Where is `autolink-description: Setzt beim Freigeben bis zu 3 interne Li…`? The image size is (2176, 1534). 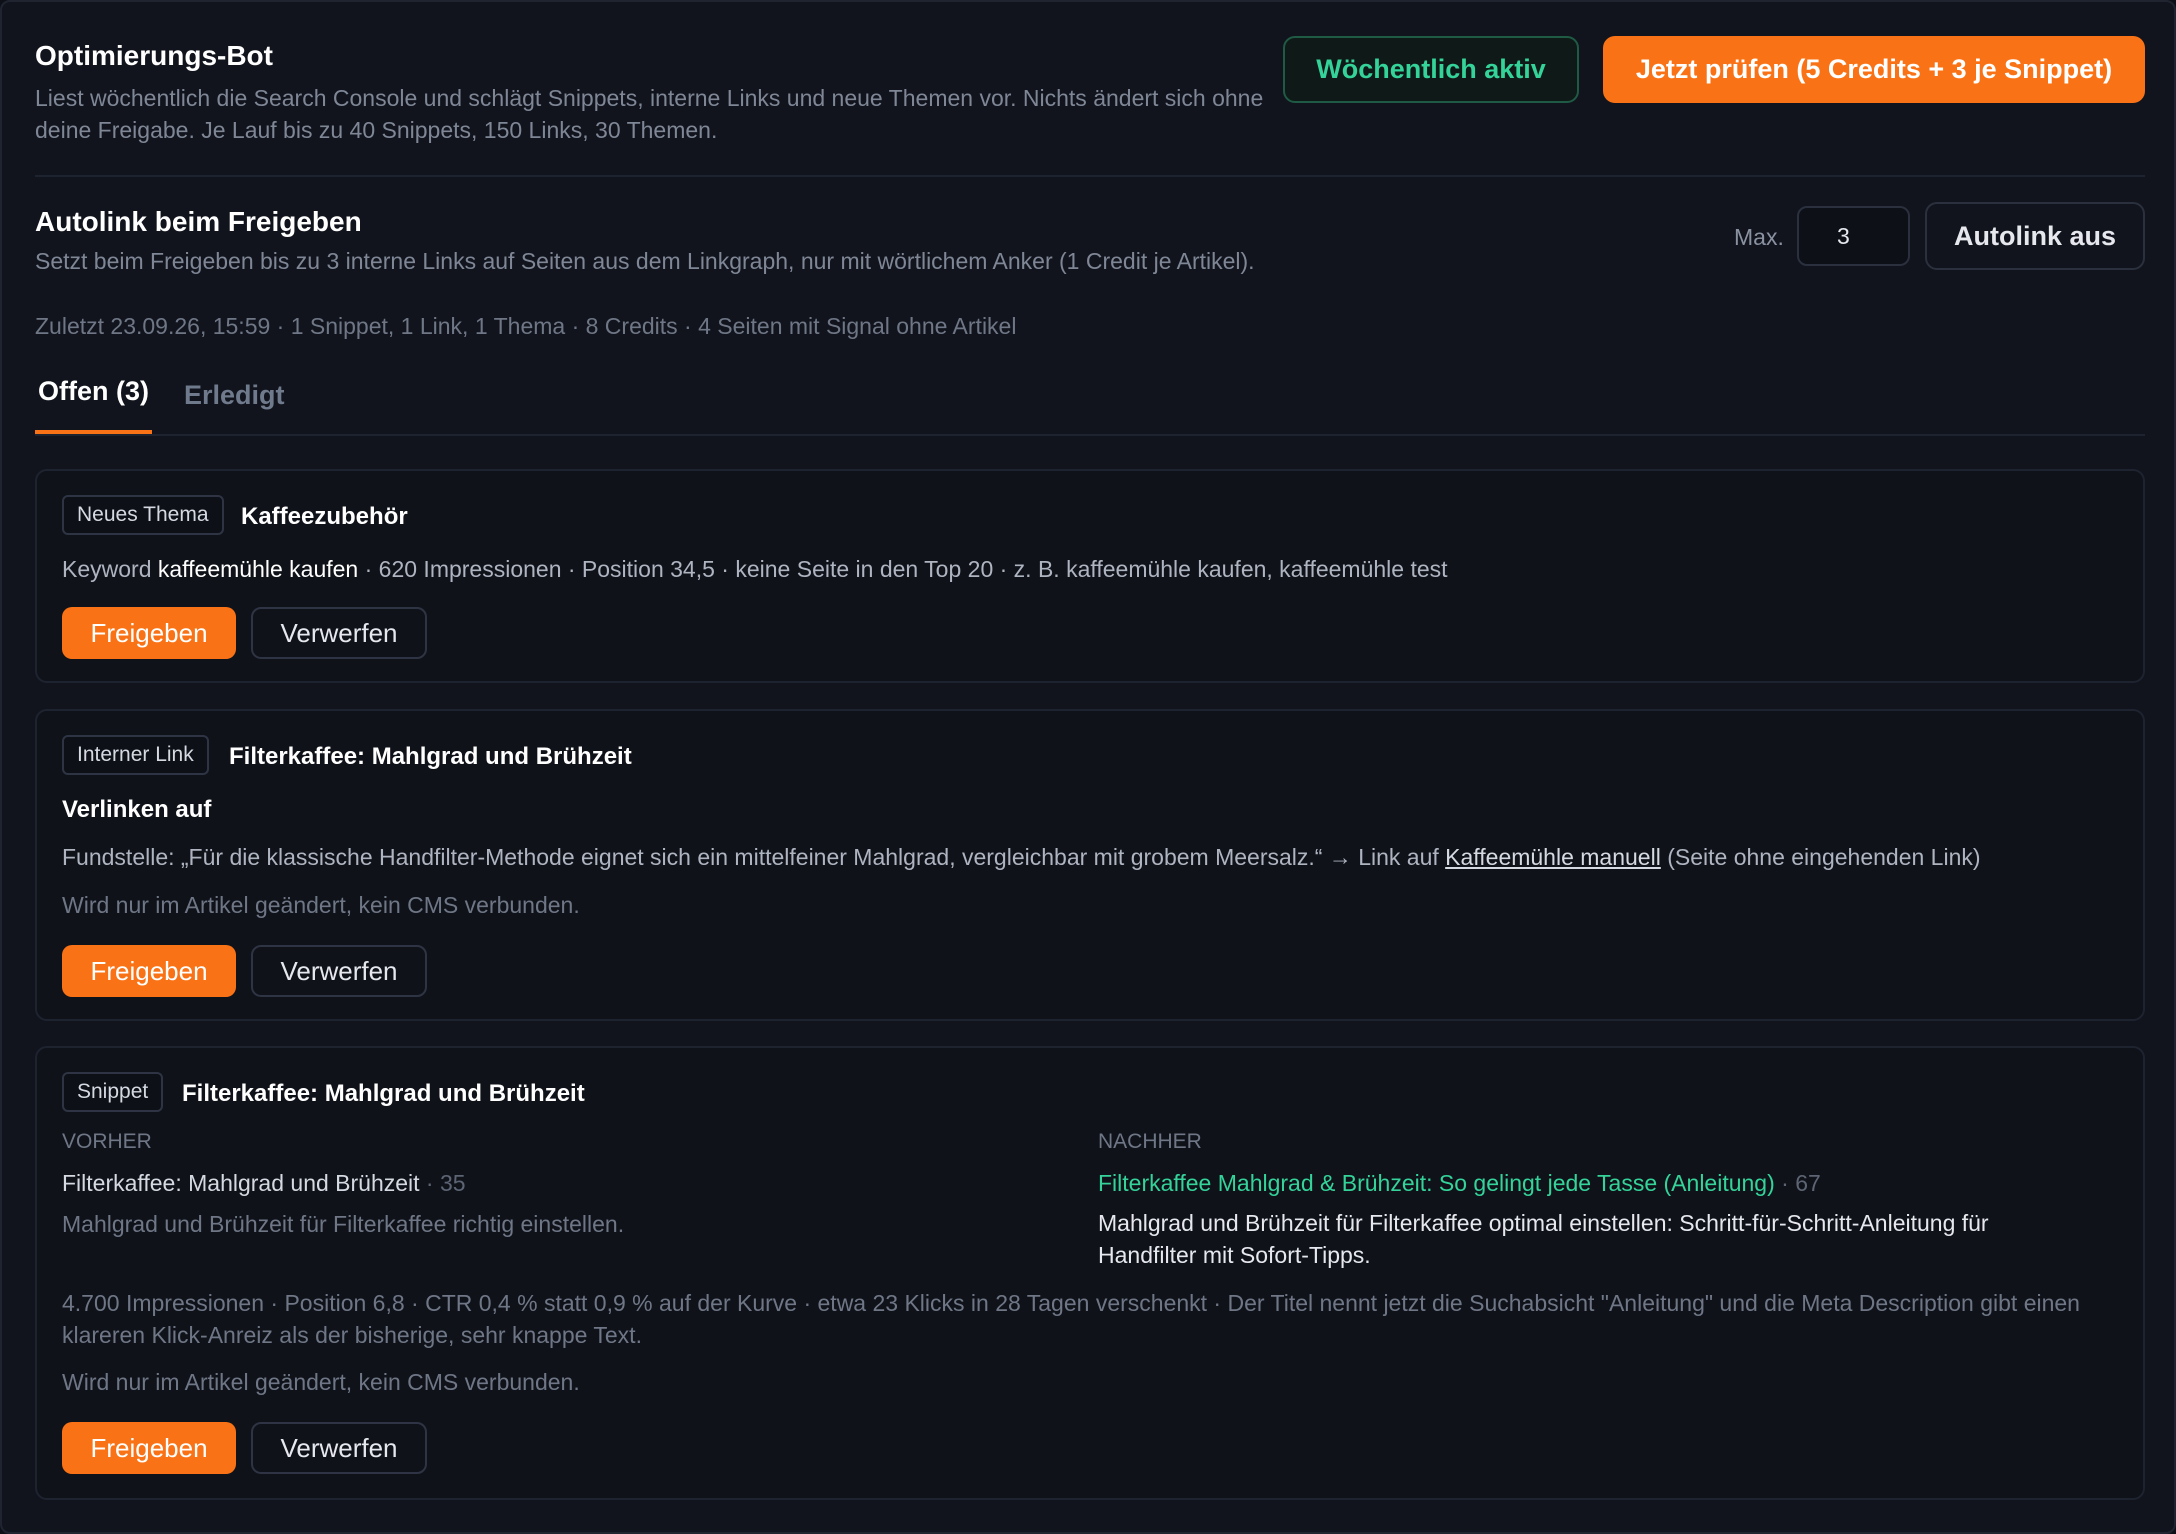 autolink-description: Setzt beim Freigeben bis zu 3 interne Li… is located at coordinates (645, 261).